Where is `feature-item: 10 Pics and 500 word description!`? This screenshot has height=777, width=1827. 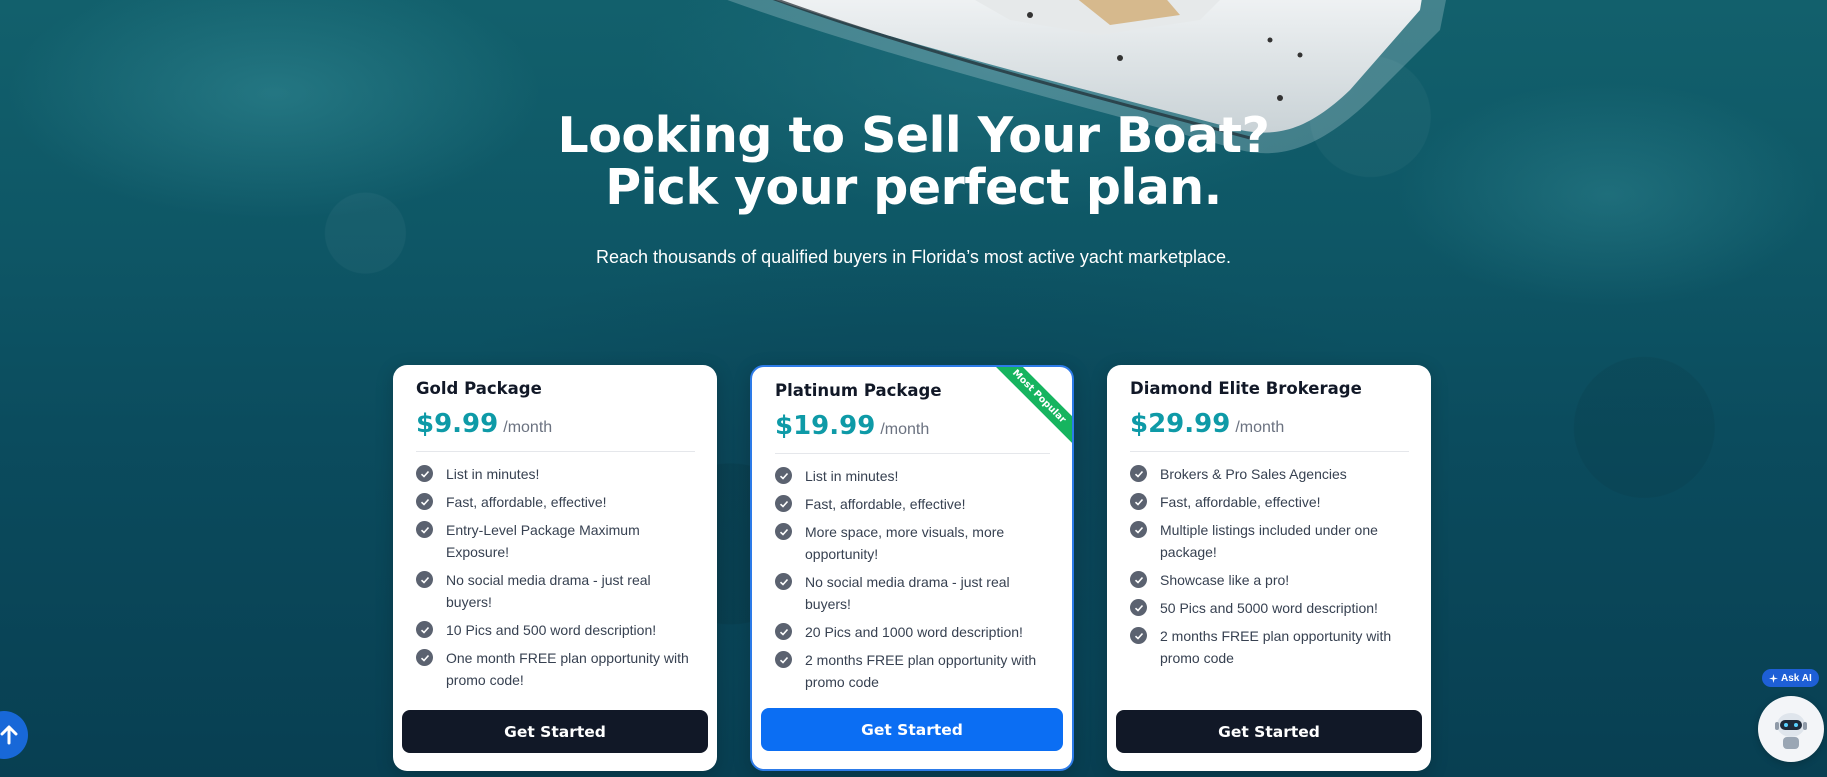
feature-item: 10 Pics and 500 word description! is located at coordinates (557, 630).